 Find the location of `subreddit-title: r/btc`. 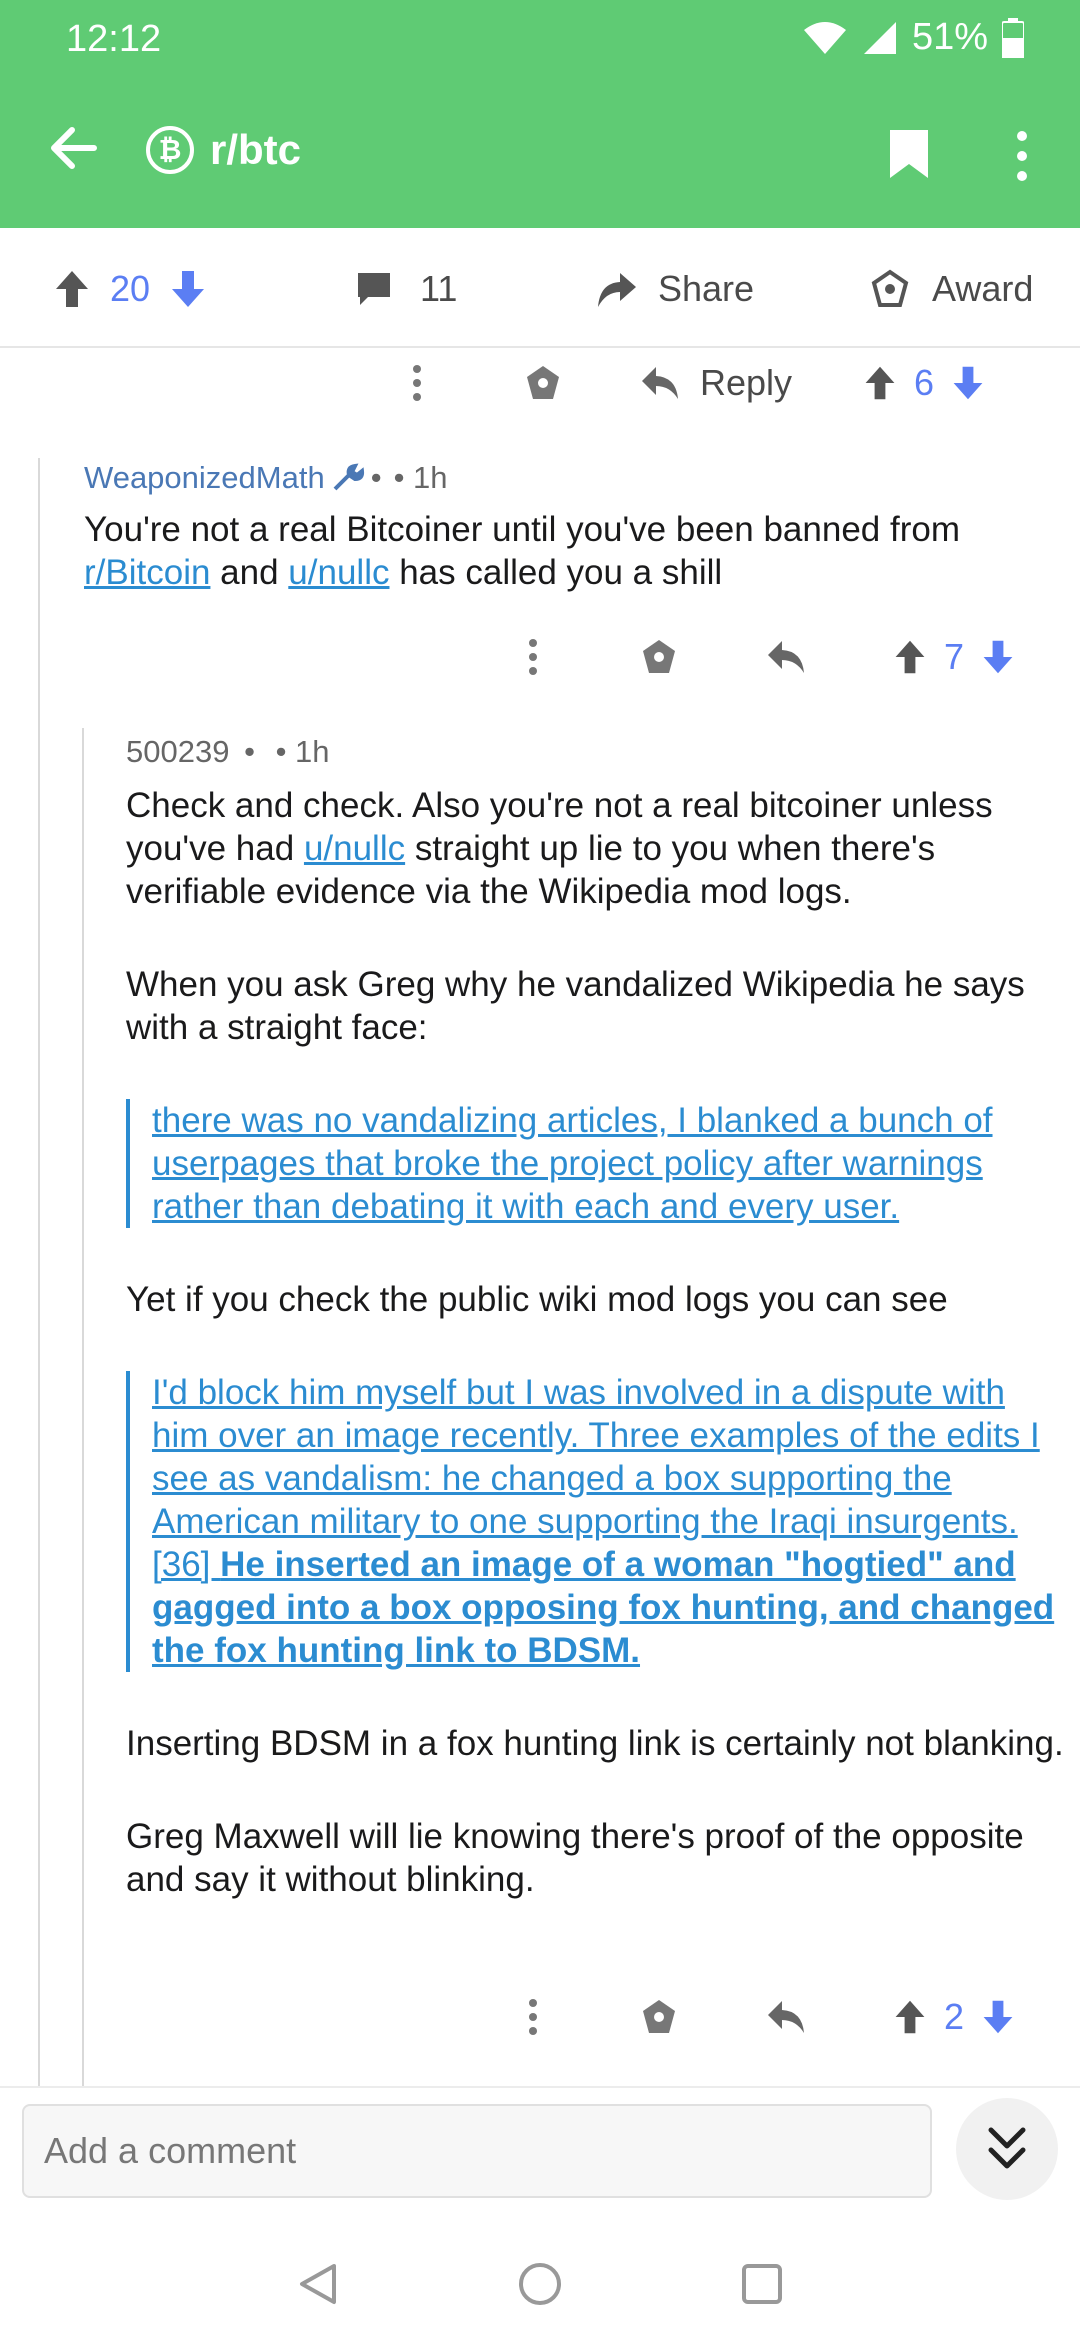

subreddit-title: r/btc is located at coordinates (255, 150).